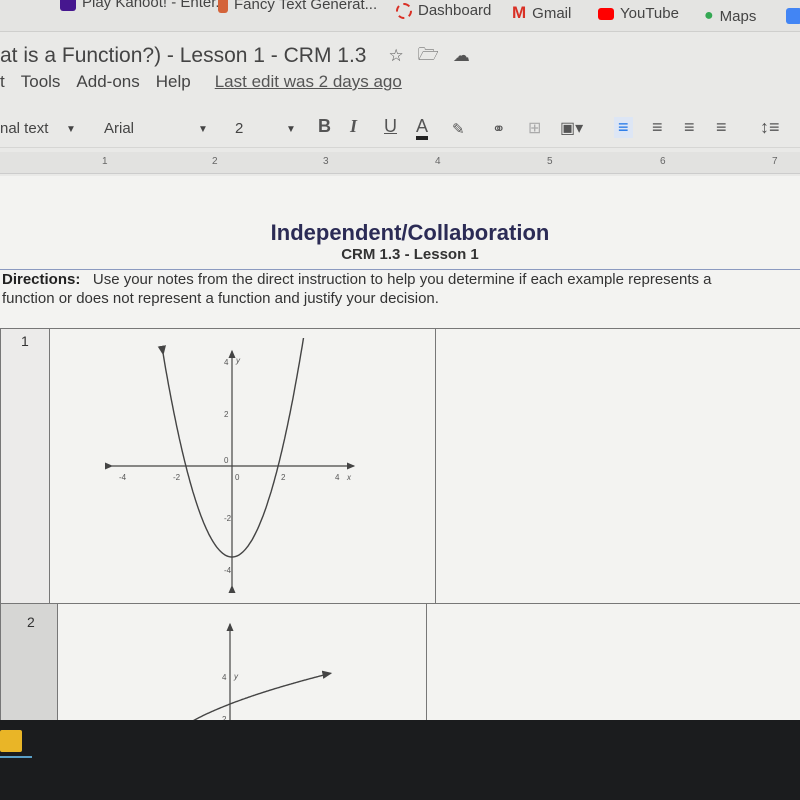 Image resolution: width=800 pixels, height=800 pixels. What do you see at coordinates (107, 82) in the screenshot?
I see `menu-add-ons: Add-ons` at bounding box center [107, 82].